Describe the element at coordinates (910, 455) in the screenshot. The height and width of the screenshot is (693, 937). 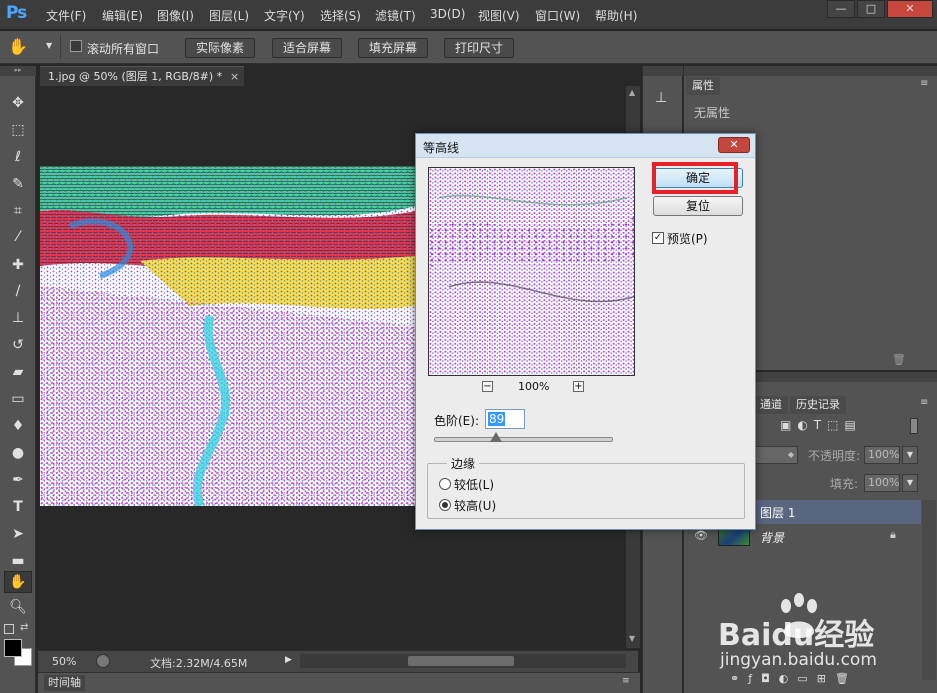
I see `opacity-dropdown-icon: ▼` at that location.